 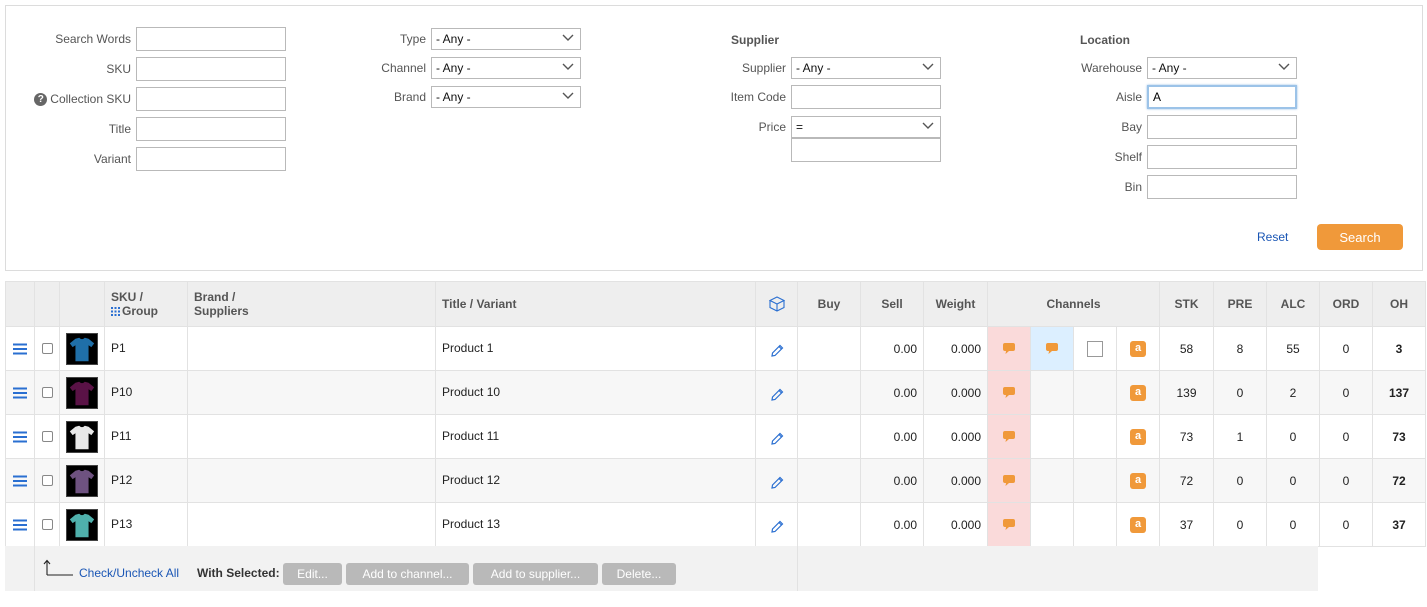 I want to click on bay-input, so click(x=1222, y=127).